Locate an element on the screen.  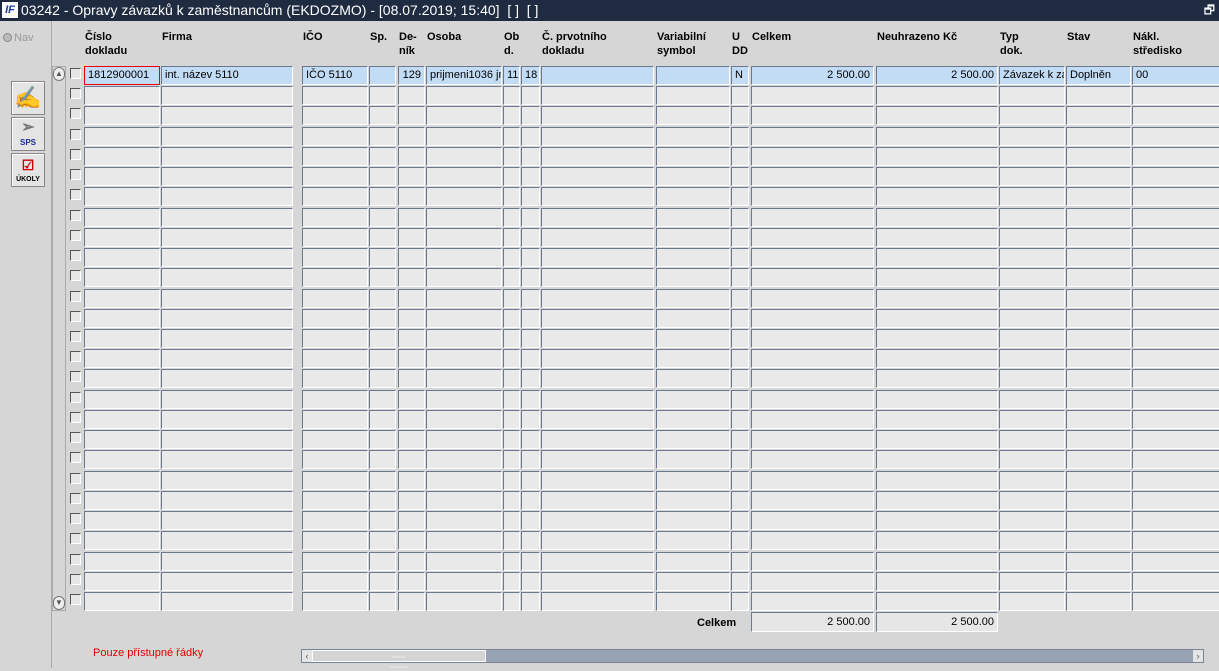
cell-obd: 11 is located at coordinates (511, 75).